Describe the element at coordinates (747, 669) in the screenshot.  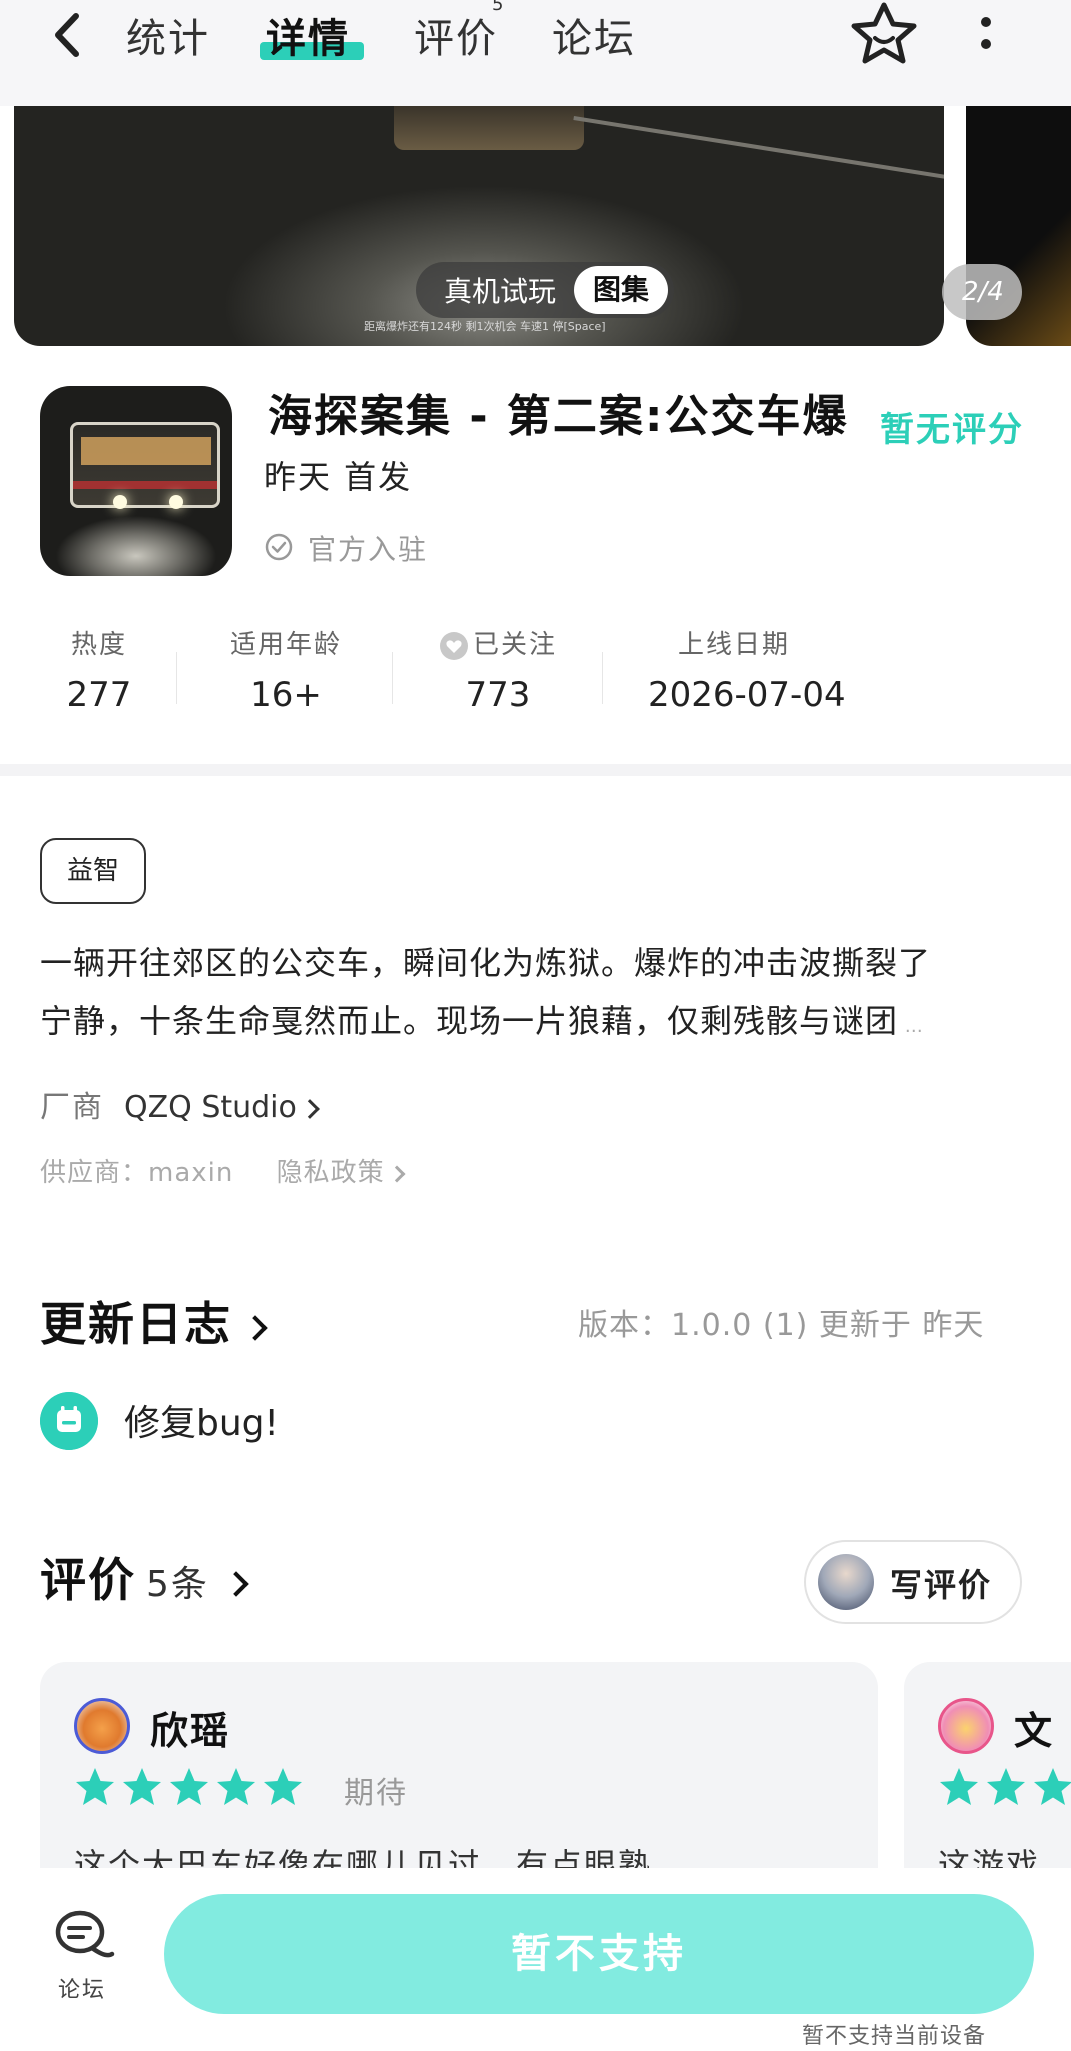
I see `stat-launch-date: 上线日期 2026-07-04` at that location.